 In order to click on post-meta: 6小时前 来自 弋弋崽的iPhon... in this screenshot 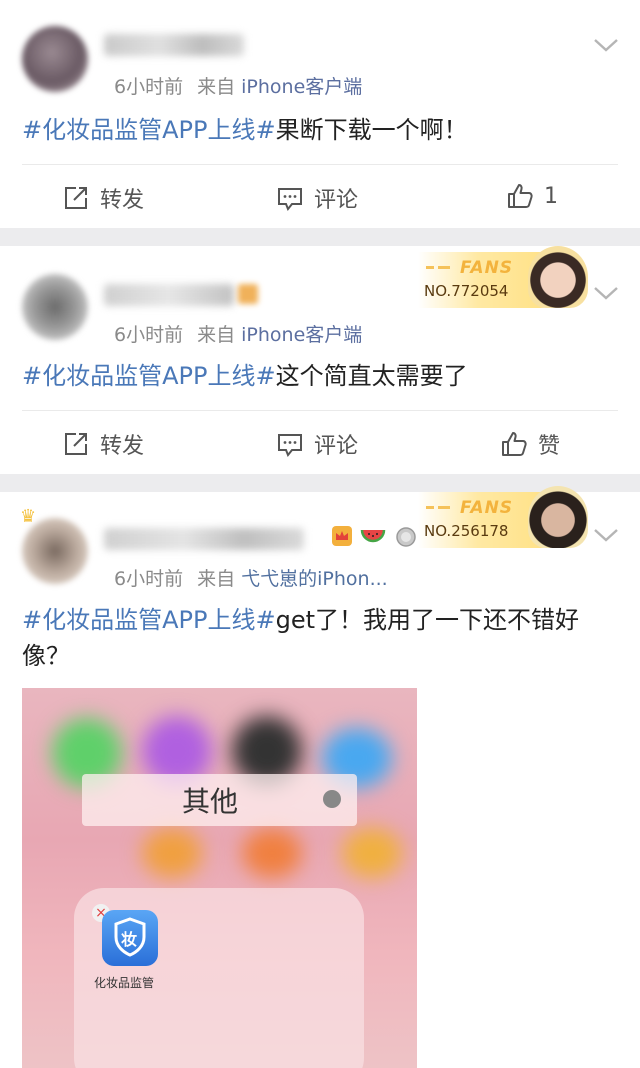, I will do `click(251, 577)`.